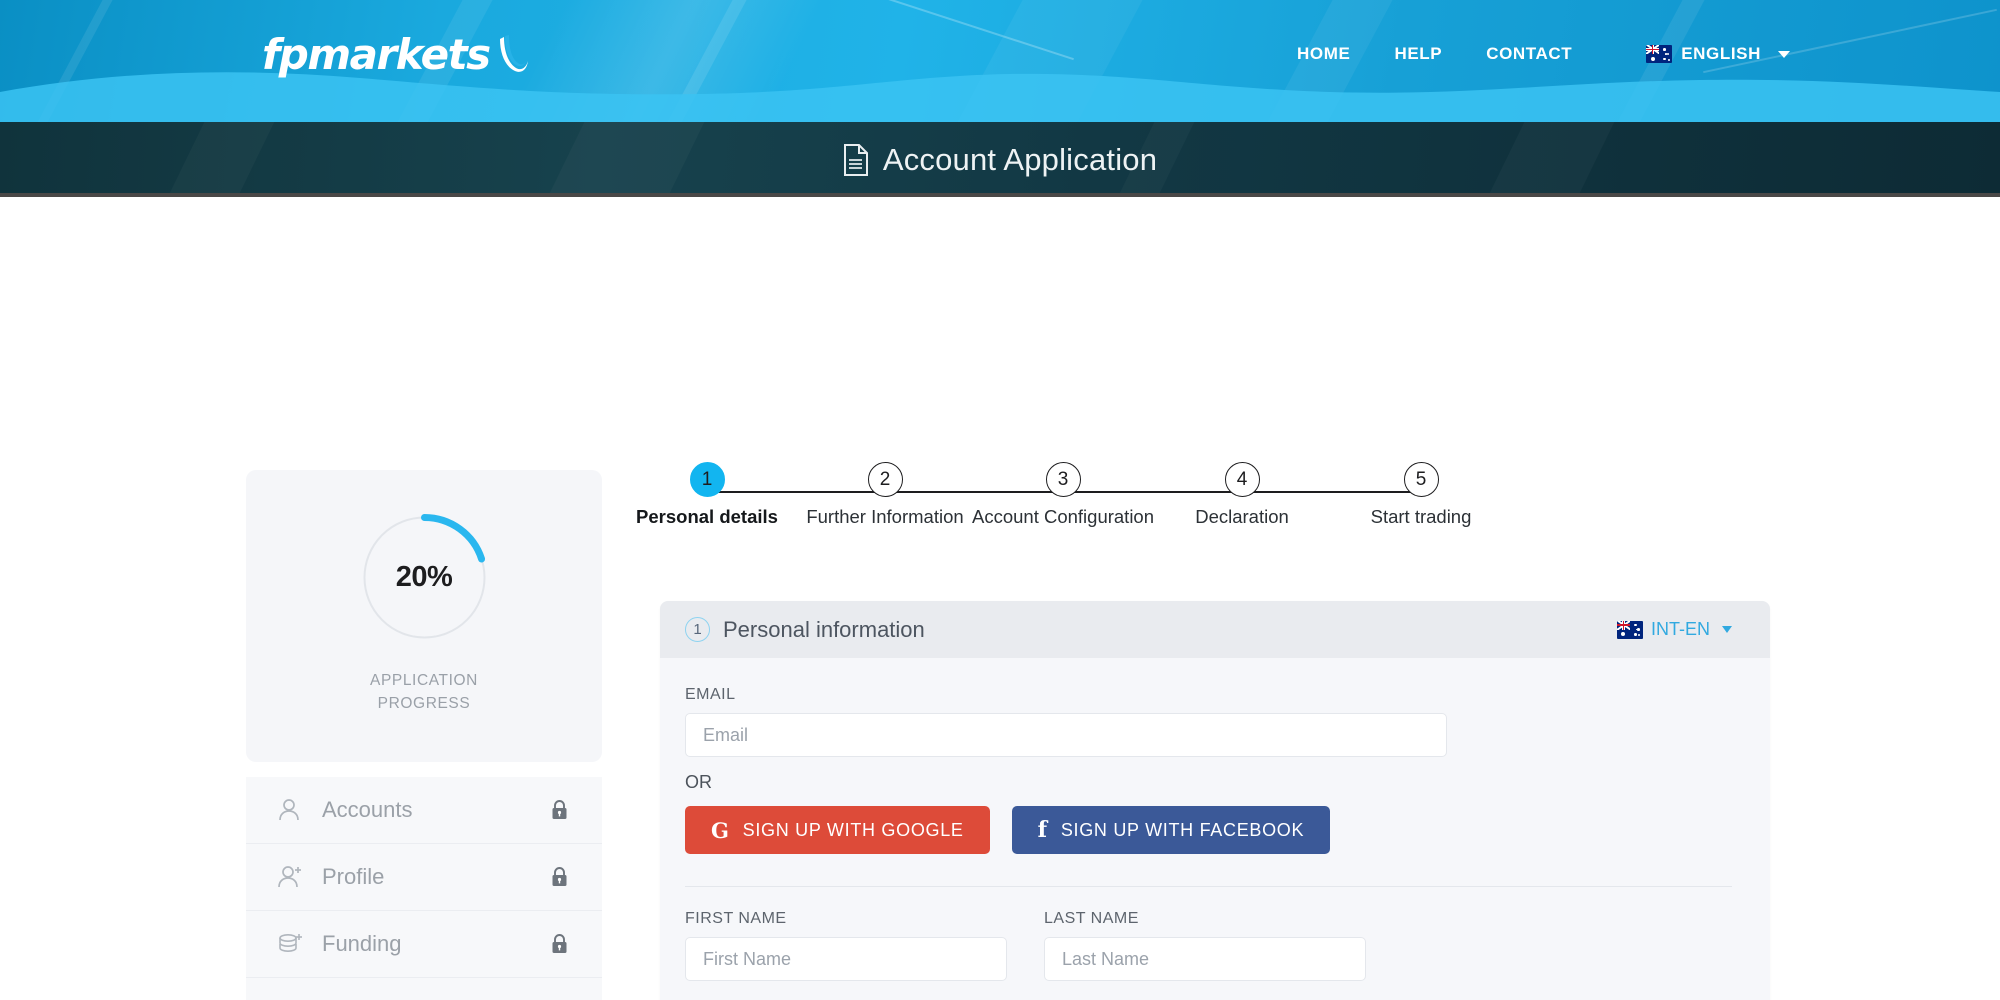 The width and height of the screenshot is (2000, 1000). I want to click on language-selector: ENGLISH, so click(1718, 54).